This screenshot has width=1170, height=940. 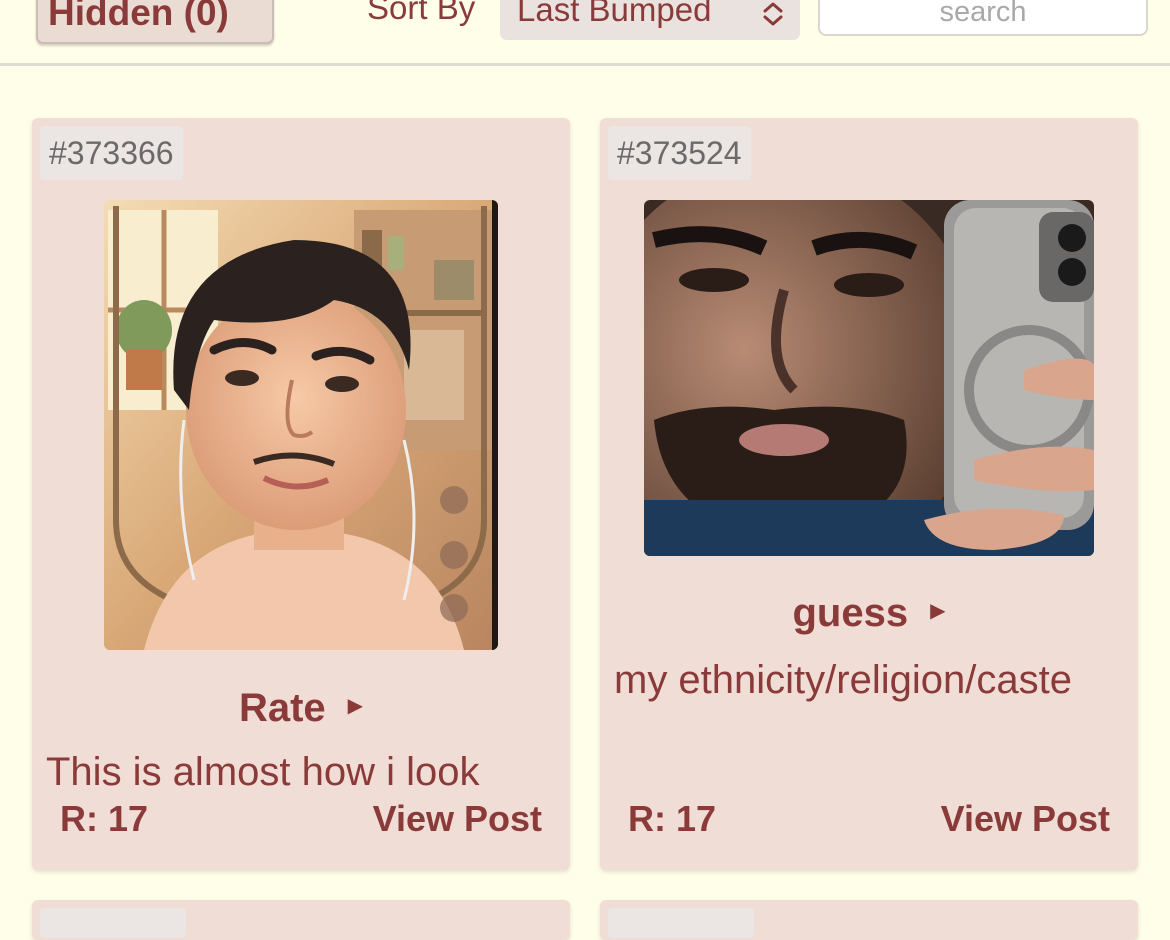 What do you see at coordinates (111, 153) in the screenshot?
I see `post-id: #373366` at bounding box center [111, 153].